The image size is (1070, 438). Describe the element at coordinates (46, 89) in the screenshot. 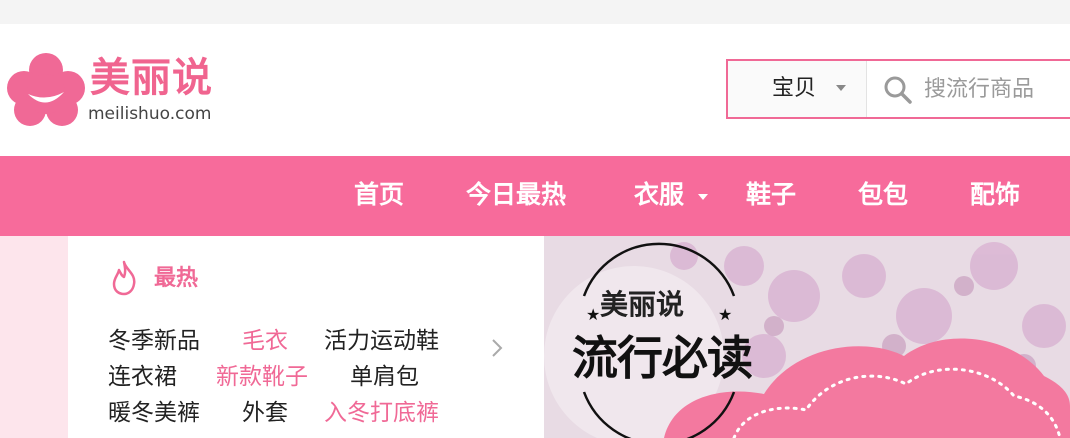

I see `flower-logo-icon` at that location.